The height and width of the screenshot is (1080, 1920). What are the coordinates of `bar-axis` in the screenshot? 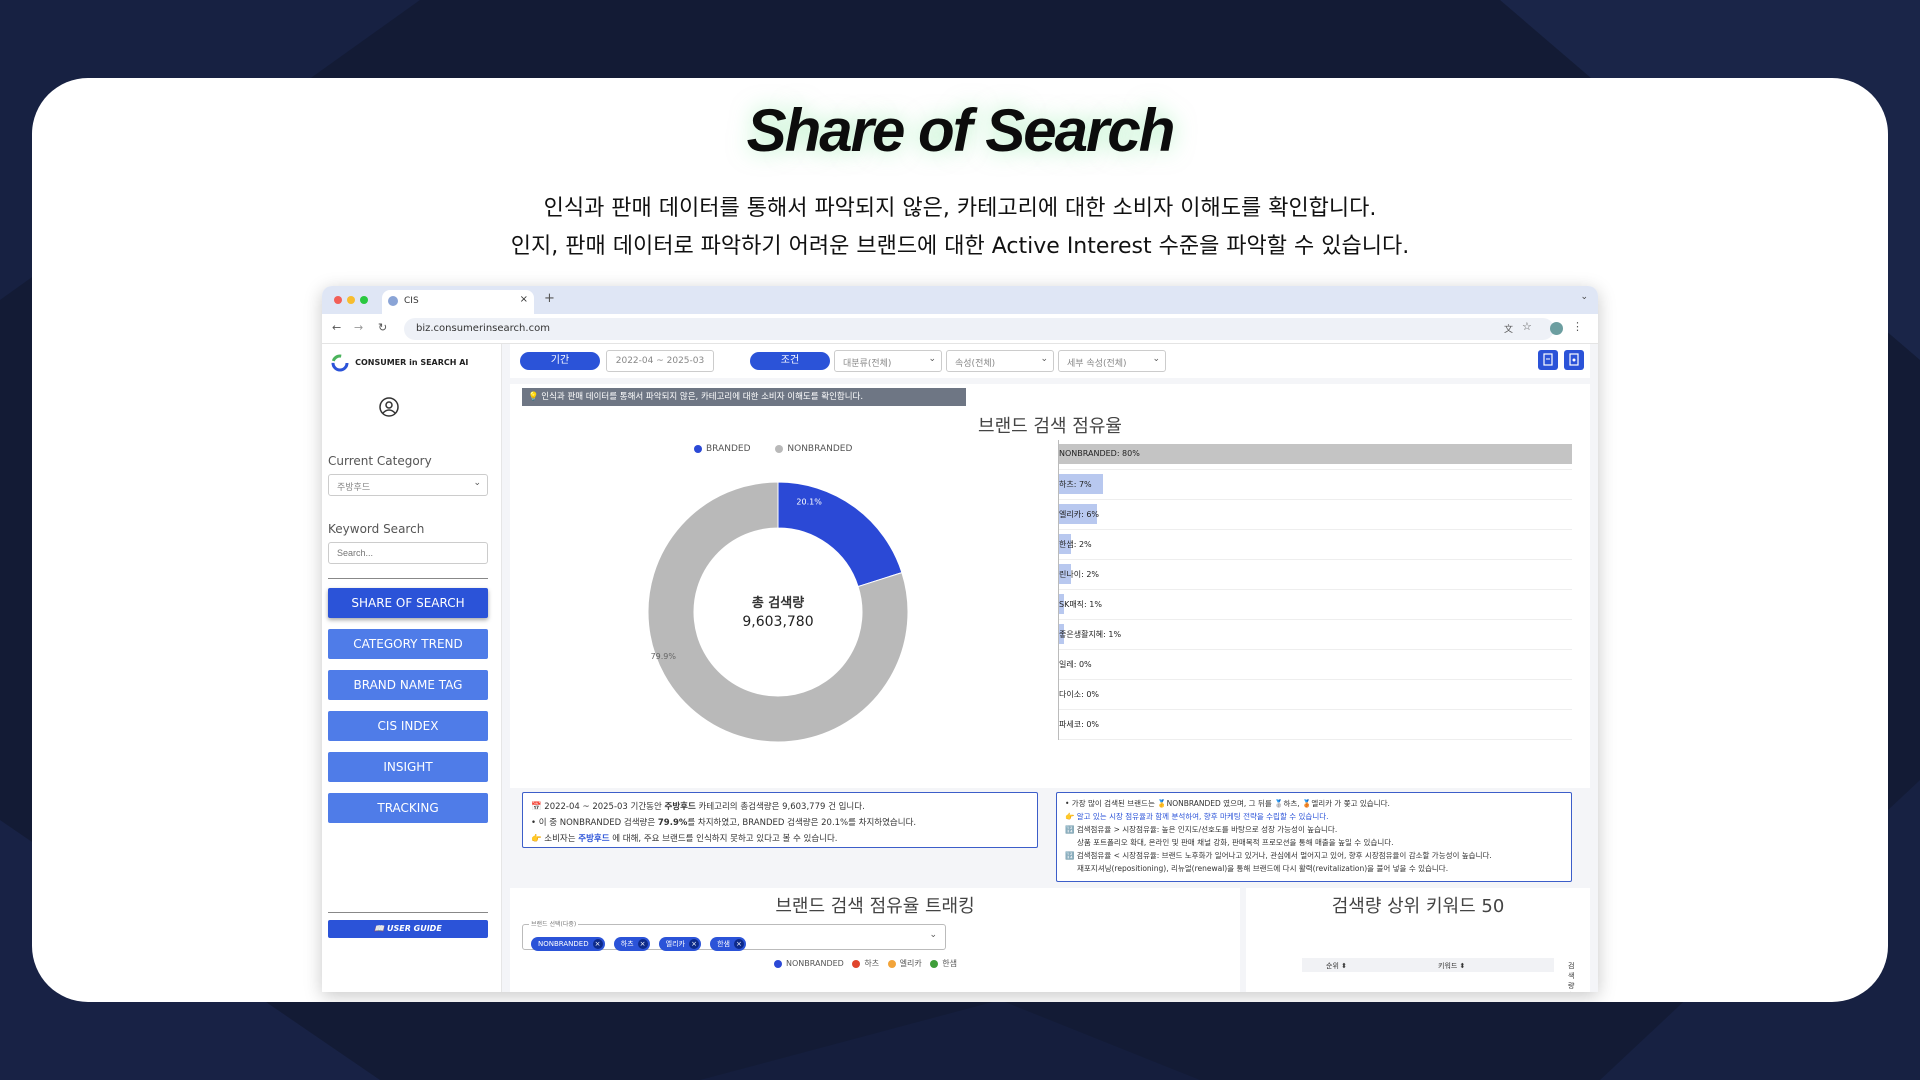 It's located at (1058, 590).